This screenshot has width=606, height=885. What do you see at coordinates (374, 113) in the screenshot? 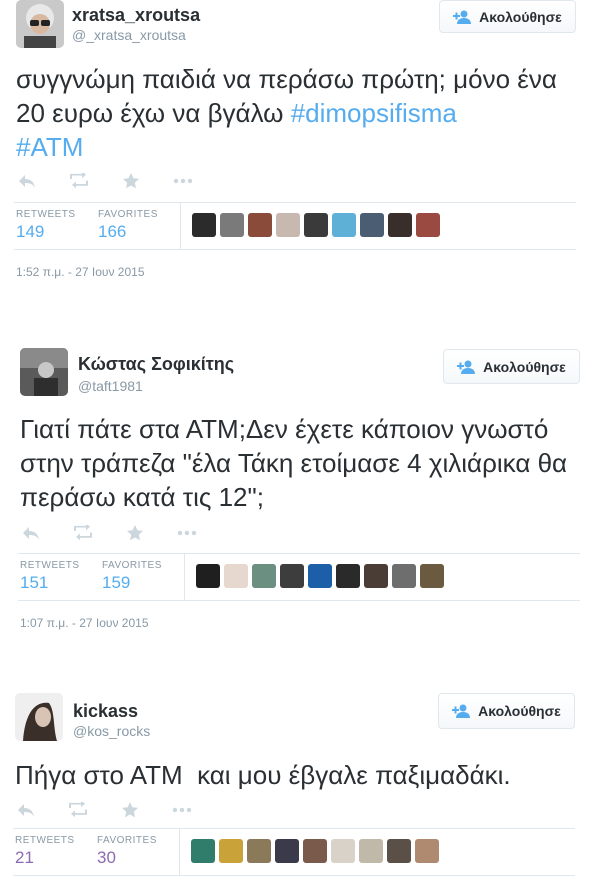
I see `hashtag-link: #dimopsifisma` at bounding box center [374, 113].